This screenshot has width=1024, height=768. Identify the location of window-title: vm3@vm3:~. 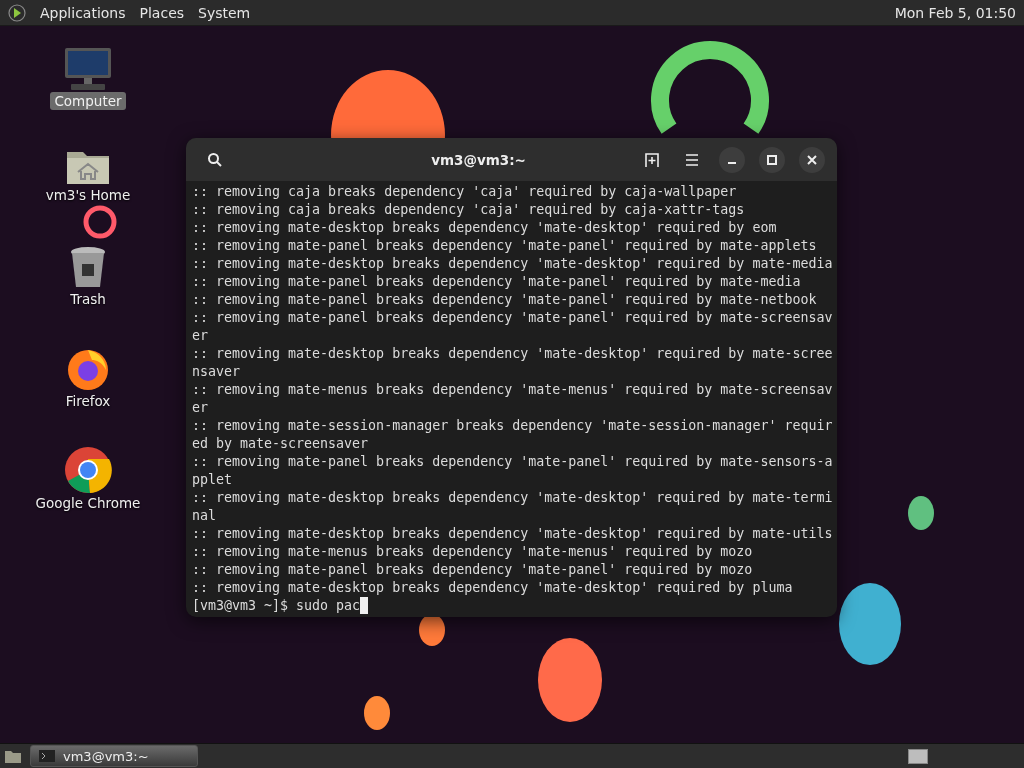
(478, 159).